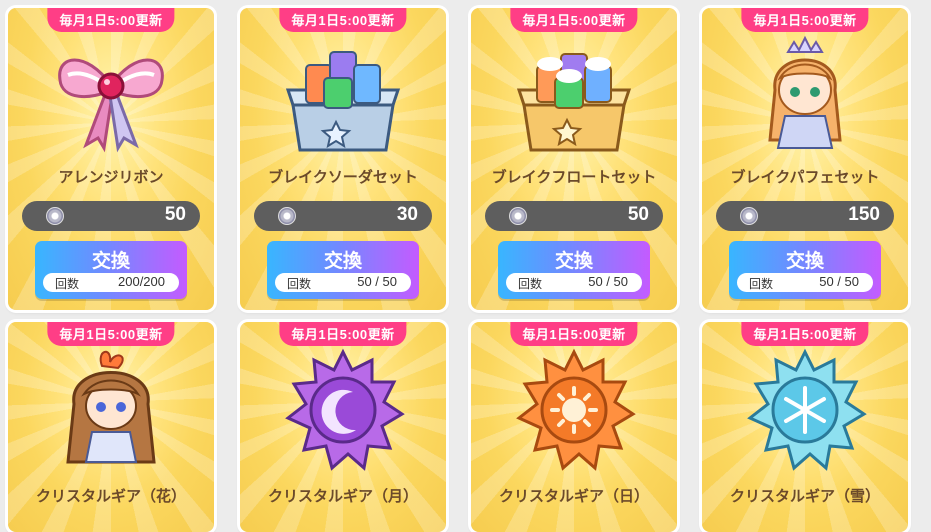 The height and width of the screenshot is (532, 931). Describe the element at coordinates (111, 105) in the screenshot. I see `ribbon-icon` at that location.